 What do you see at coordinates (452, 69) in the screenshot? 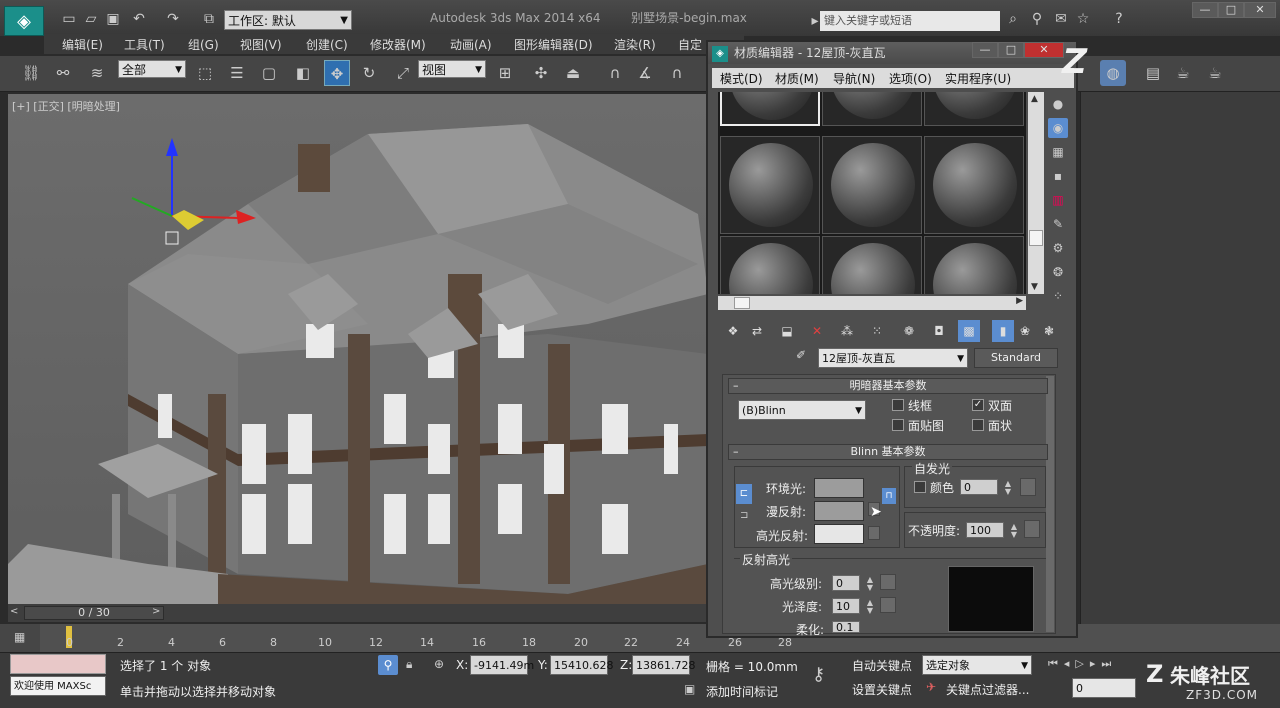
I see `reference-coord-dropdown: 视图 ▼` at bounding box center [452, 69].